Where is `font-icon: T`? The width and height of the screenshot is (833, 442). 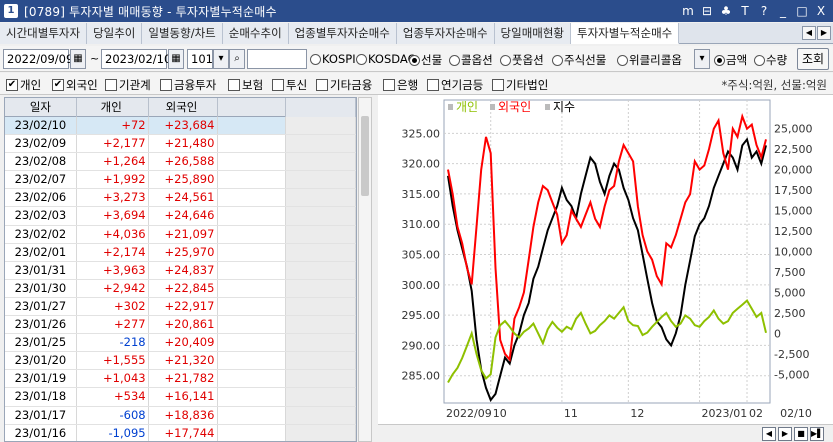 font-icon: T is located at coordinates (745, 11).